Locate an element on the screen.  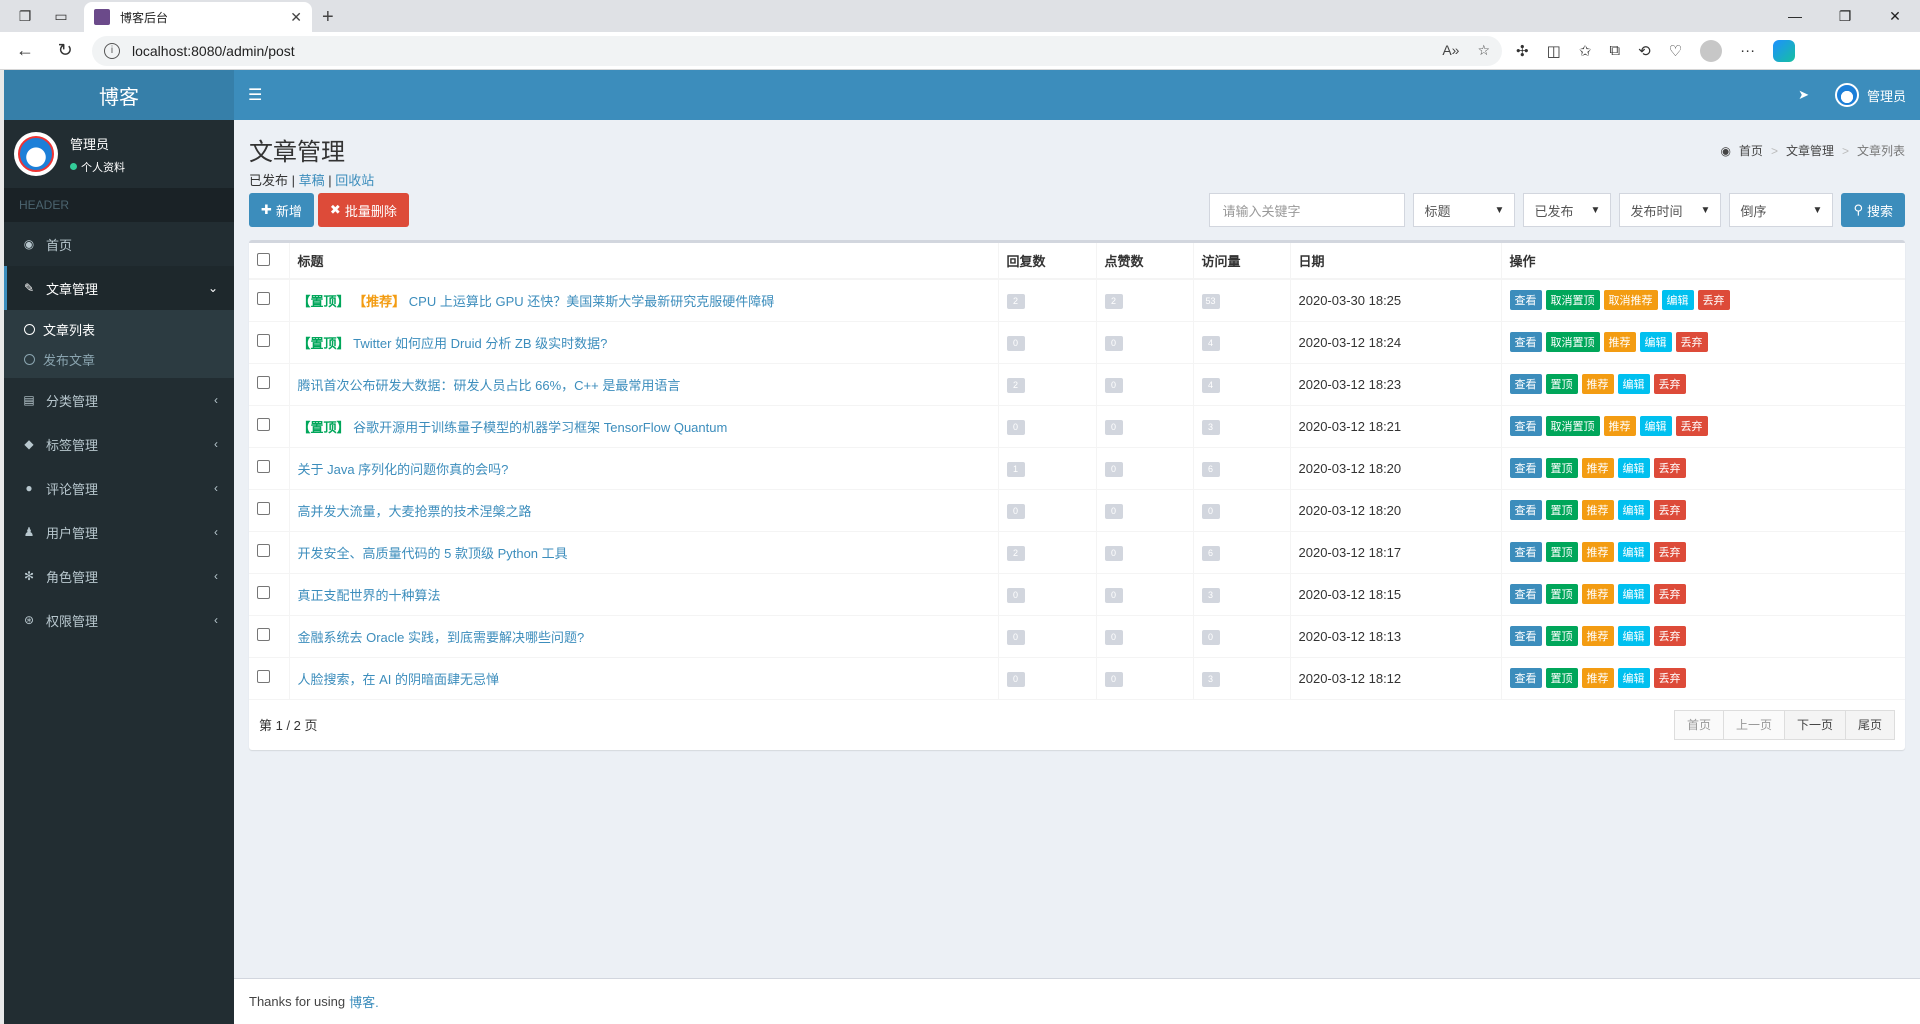
user-status-link: 个人资料 is located at coordinates (97, 167).